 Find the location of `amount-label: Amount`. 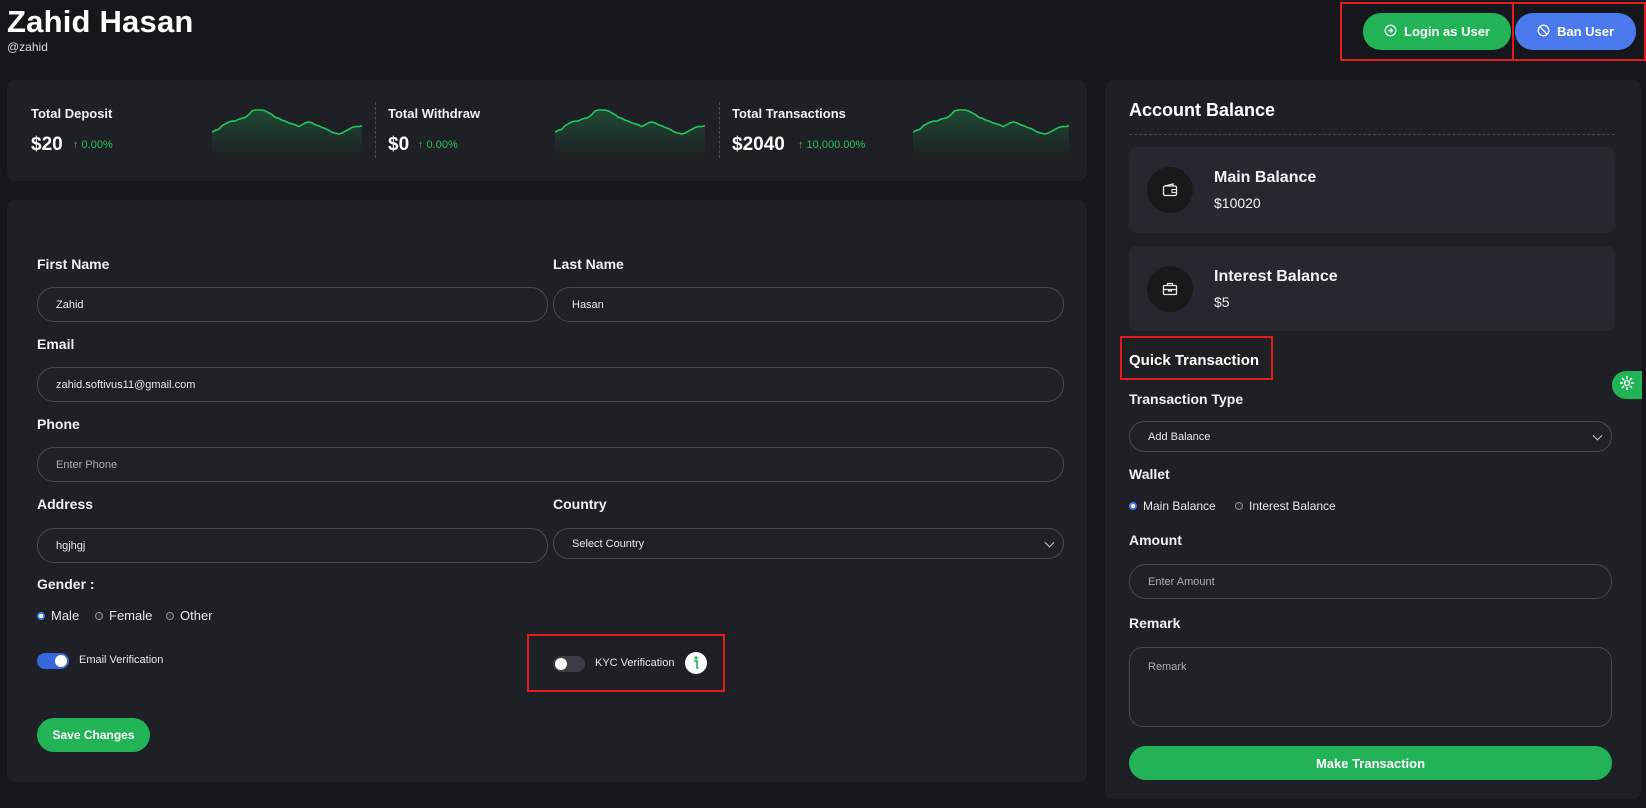

amount-label: Amount is located at coordinates (1155, 540).